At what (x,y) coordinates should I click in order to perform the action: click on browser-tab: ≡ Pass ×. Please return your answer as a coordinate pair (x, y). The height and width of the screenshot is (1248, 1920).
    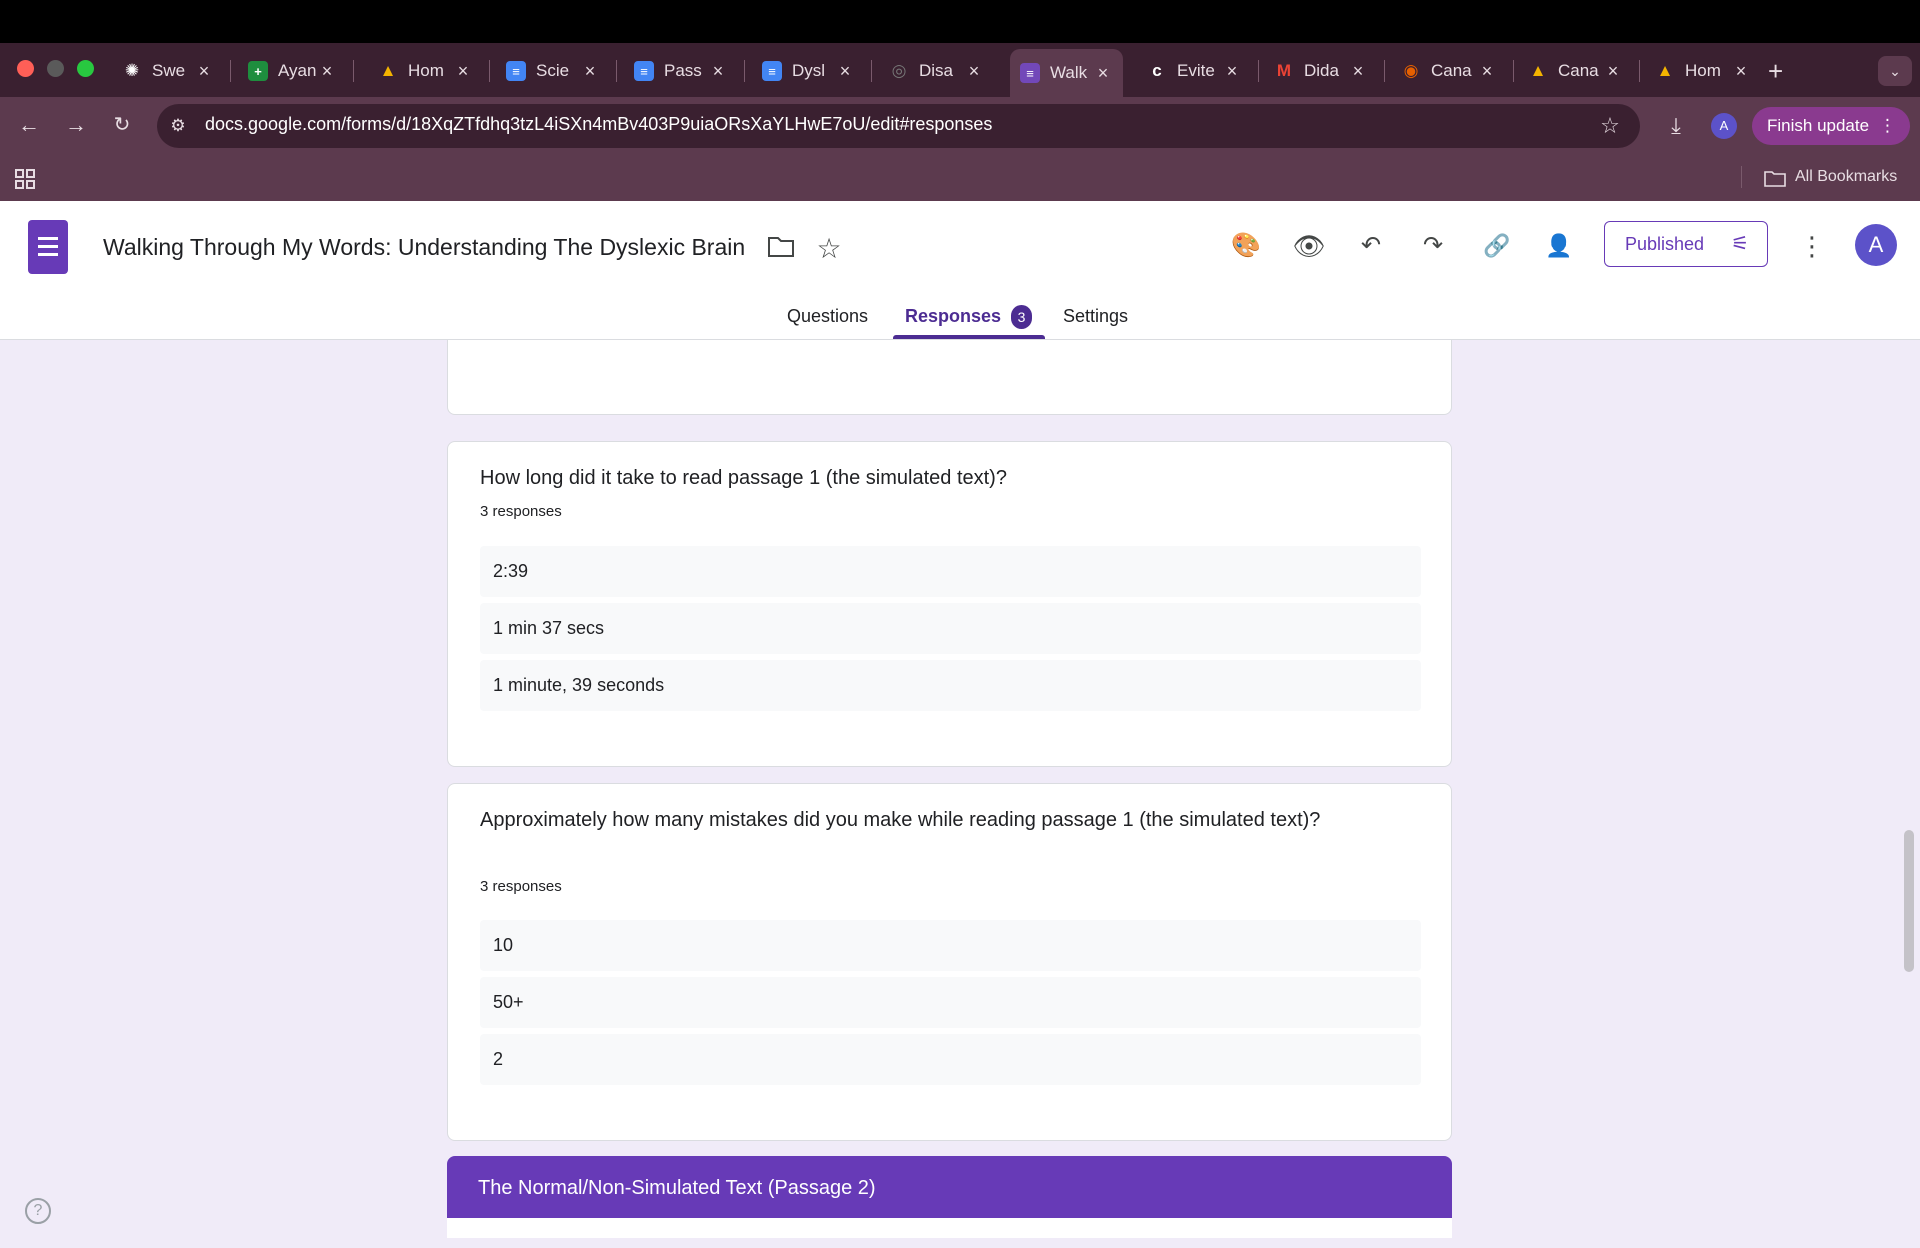
    Looking at the image, I should click on (681, 71).